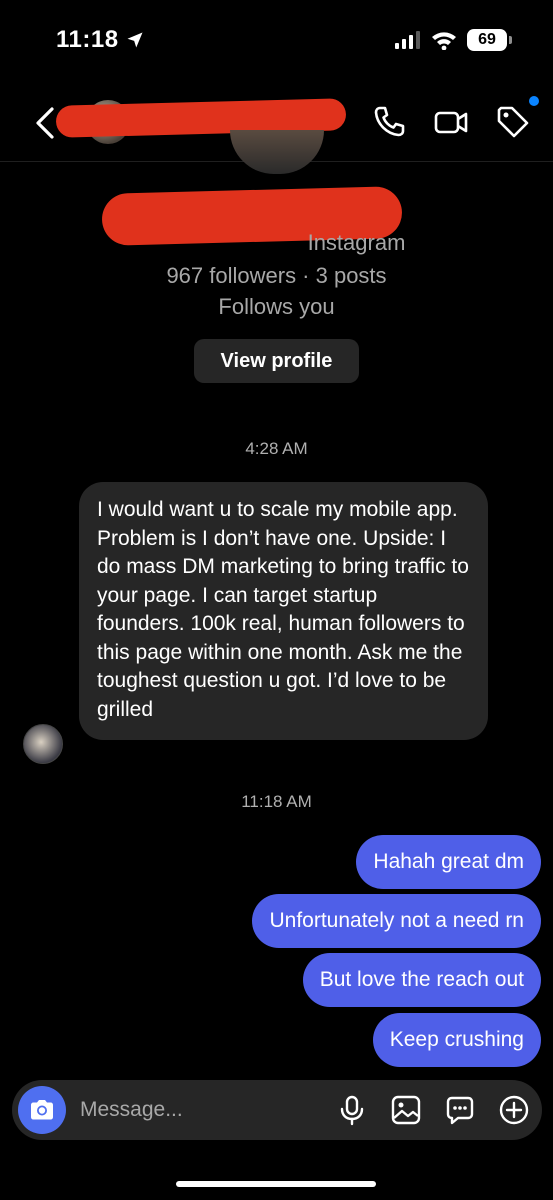 The width and height of the screenshot is (553, 1200). I want to click on tag-icon, so click(513, 122).